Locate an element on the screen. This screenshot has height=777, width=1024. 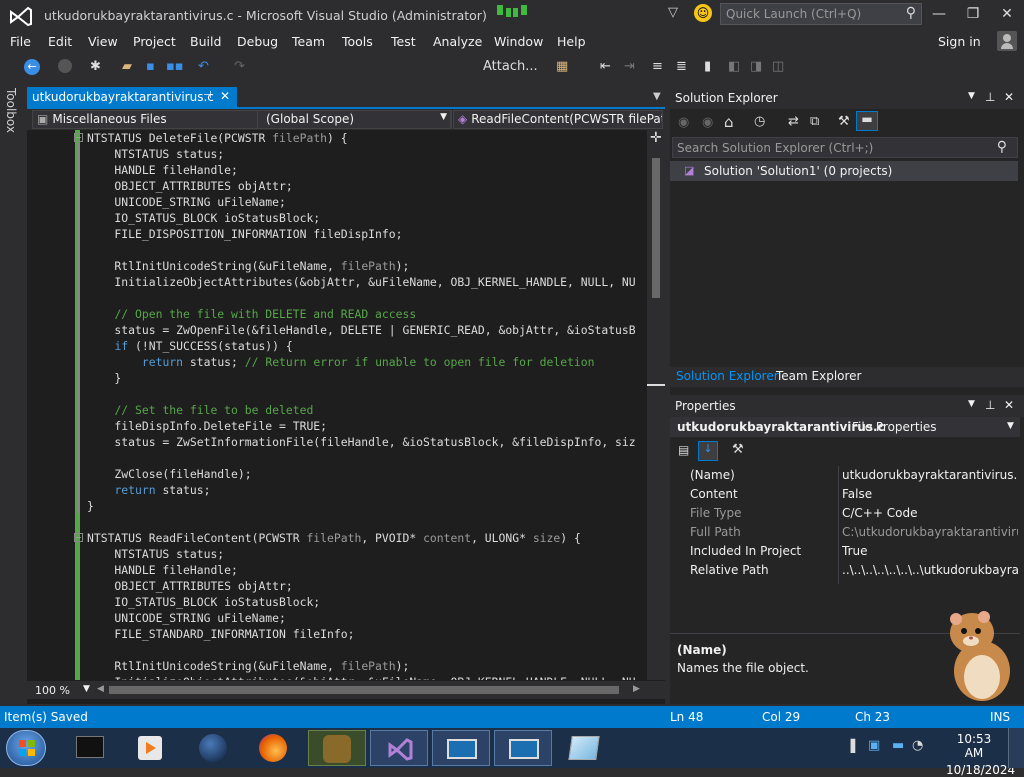
system-tray: ▐ ▣ ▬ ◔ is located at coordinates (882, 748).